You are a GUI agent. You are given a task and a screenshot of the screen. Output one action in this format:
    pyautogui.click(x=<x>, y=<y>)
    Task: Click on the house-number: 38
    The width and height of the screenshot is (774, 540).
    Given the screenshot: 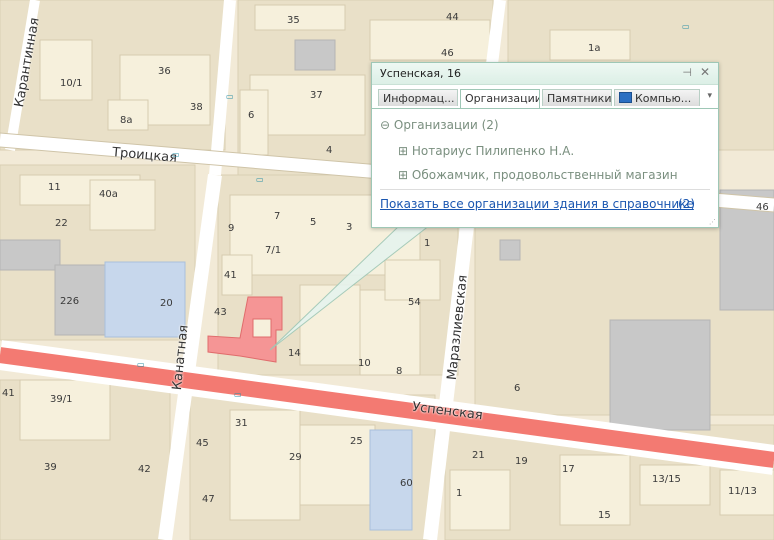 What is the action you would take?
    pyautogui.click(x=196, y=107)
    